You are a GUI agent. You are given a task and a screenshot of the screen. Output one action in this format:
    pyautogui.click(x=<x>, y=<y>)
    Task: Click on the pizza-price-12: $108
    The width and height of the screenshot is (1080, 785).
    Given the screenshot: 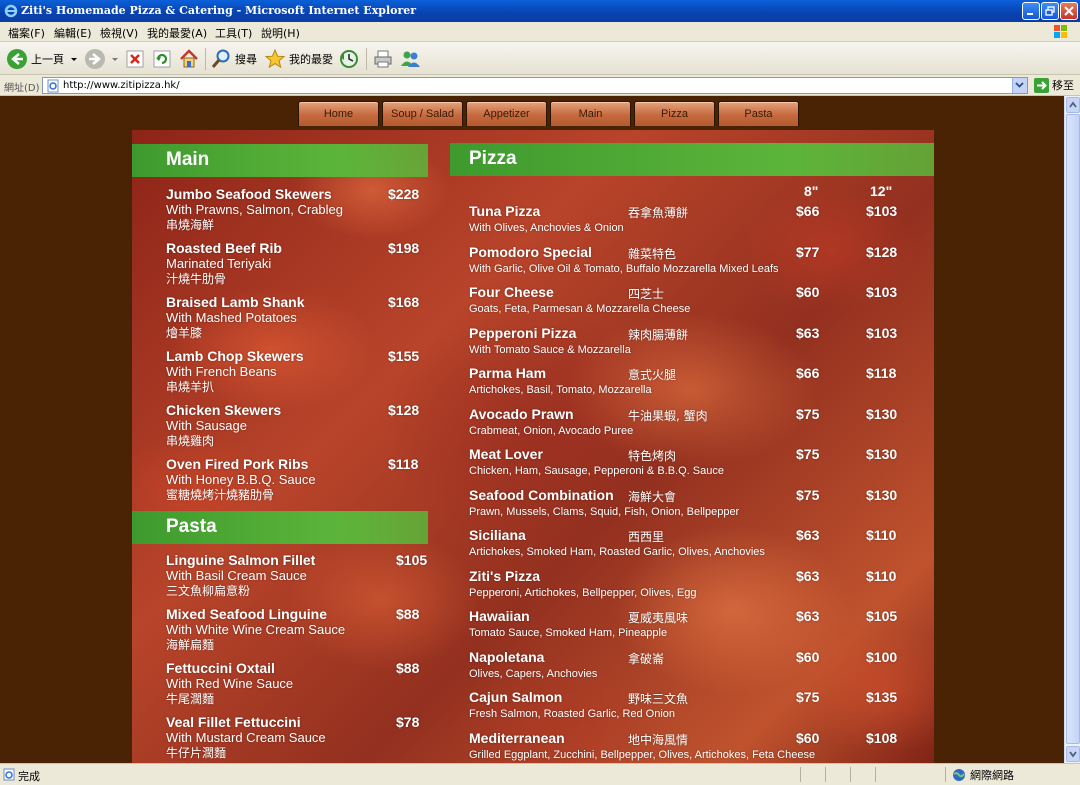 What is the action you would take?
    pyautogui.click(x=882, y=738)
    